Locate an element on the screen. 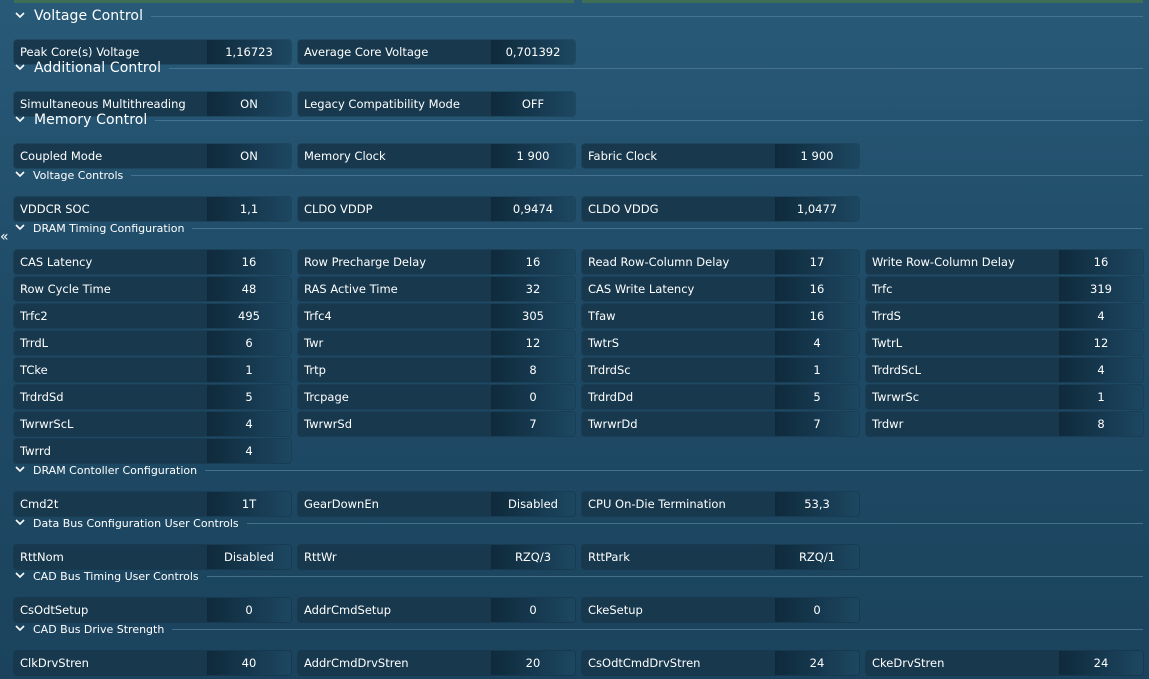 This screenshot has width=1149, height=679. setting-field: TwrwrDd 7 is located at coordinates (720, 424).